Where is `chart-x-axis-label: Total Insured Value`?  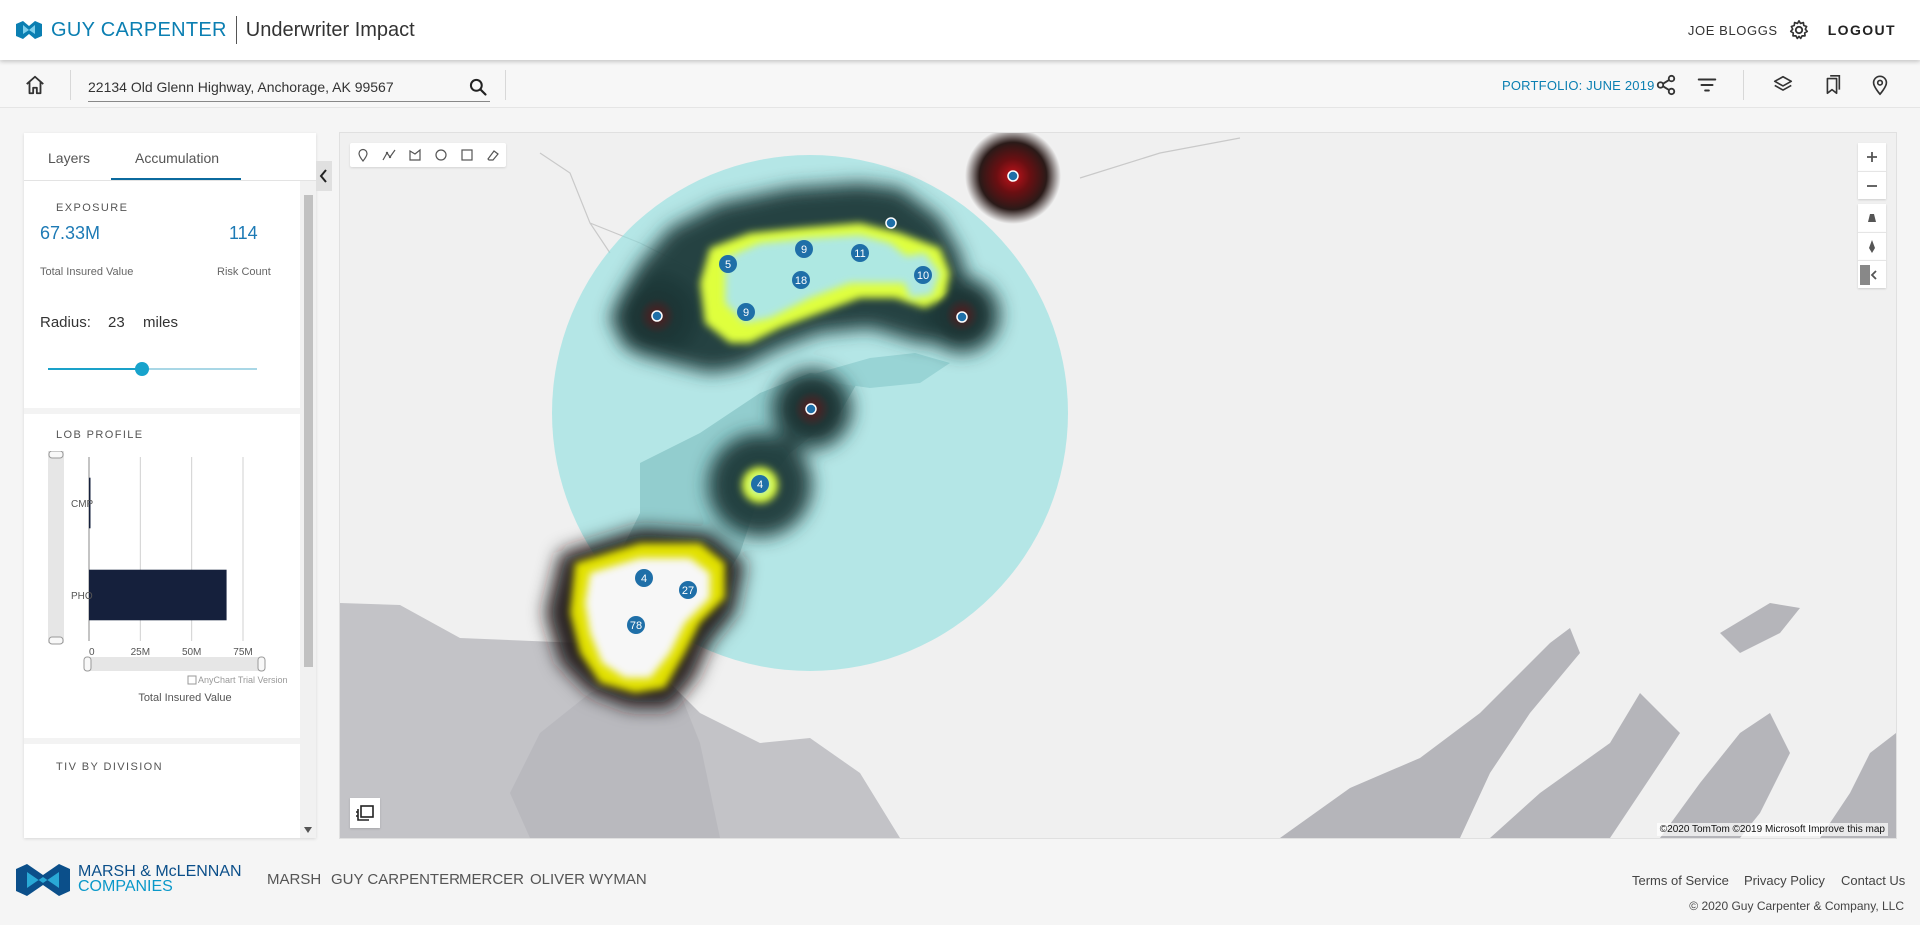
chart-x-axis-label: Total Insured Value is located at coordinates (184, 697).